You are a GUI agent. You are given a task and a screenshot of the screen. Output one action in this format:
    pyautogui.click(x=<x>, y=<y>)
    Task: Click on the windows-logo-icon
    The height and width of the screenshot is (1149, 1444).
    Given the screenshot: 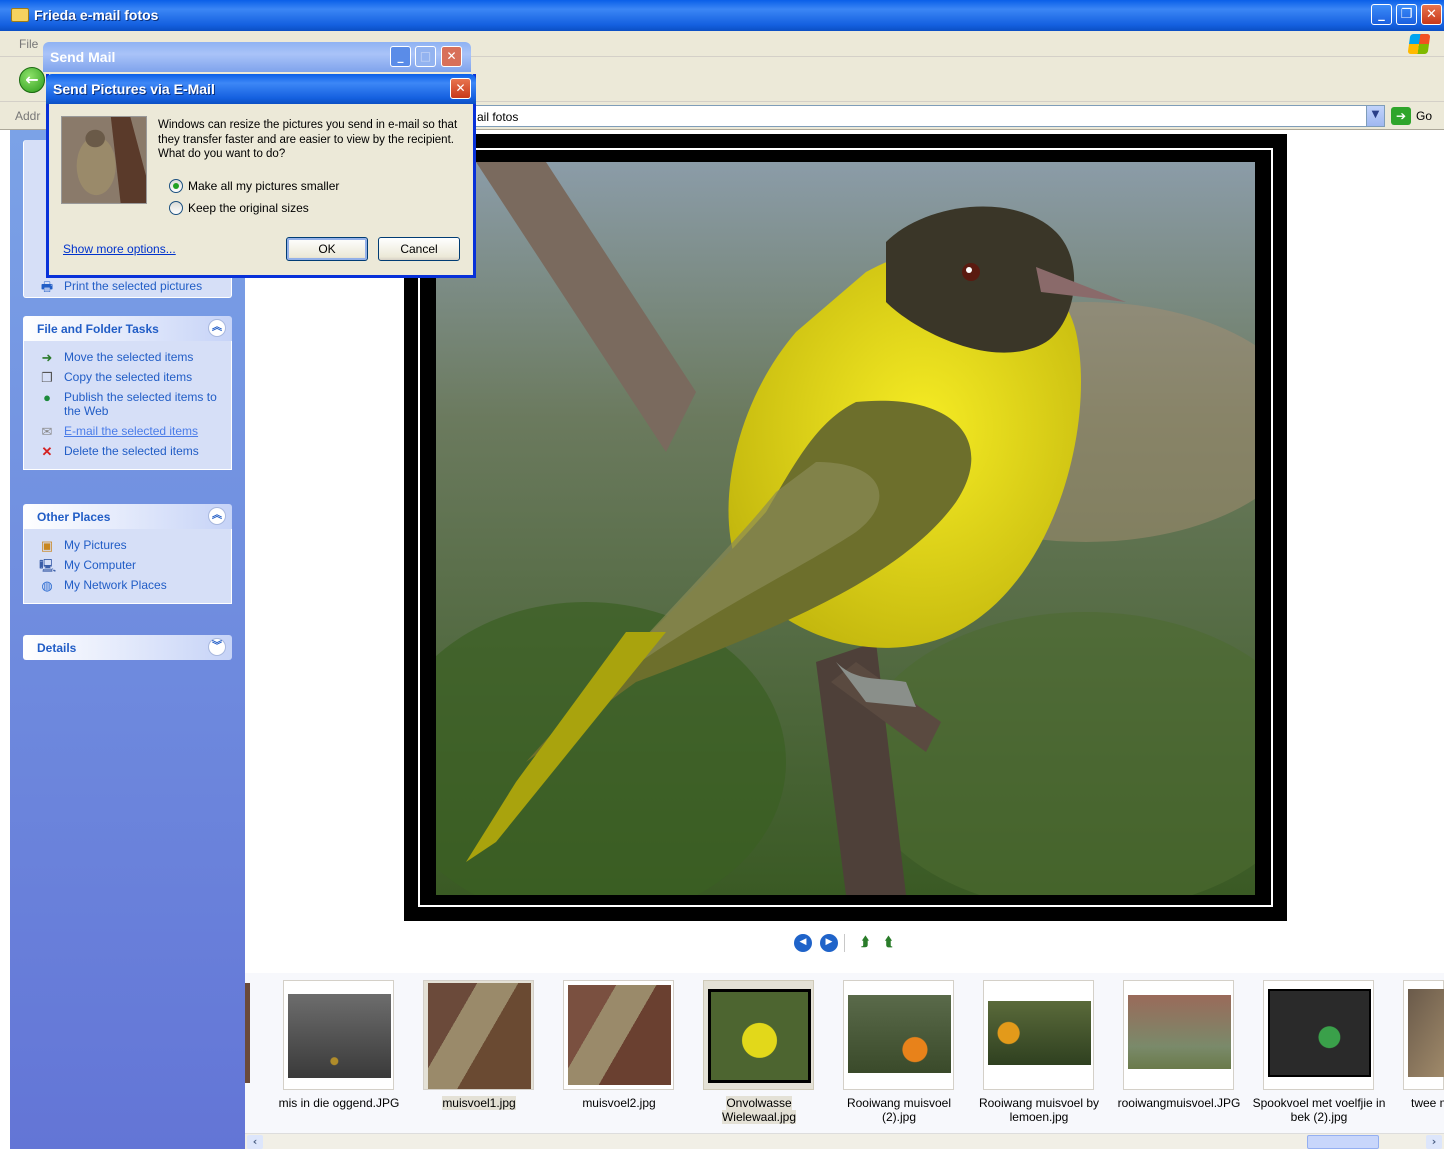 What is the action you would take?
    pyautogui.click(x=1419, y=44)
    